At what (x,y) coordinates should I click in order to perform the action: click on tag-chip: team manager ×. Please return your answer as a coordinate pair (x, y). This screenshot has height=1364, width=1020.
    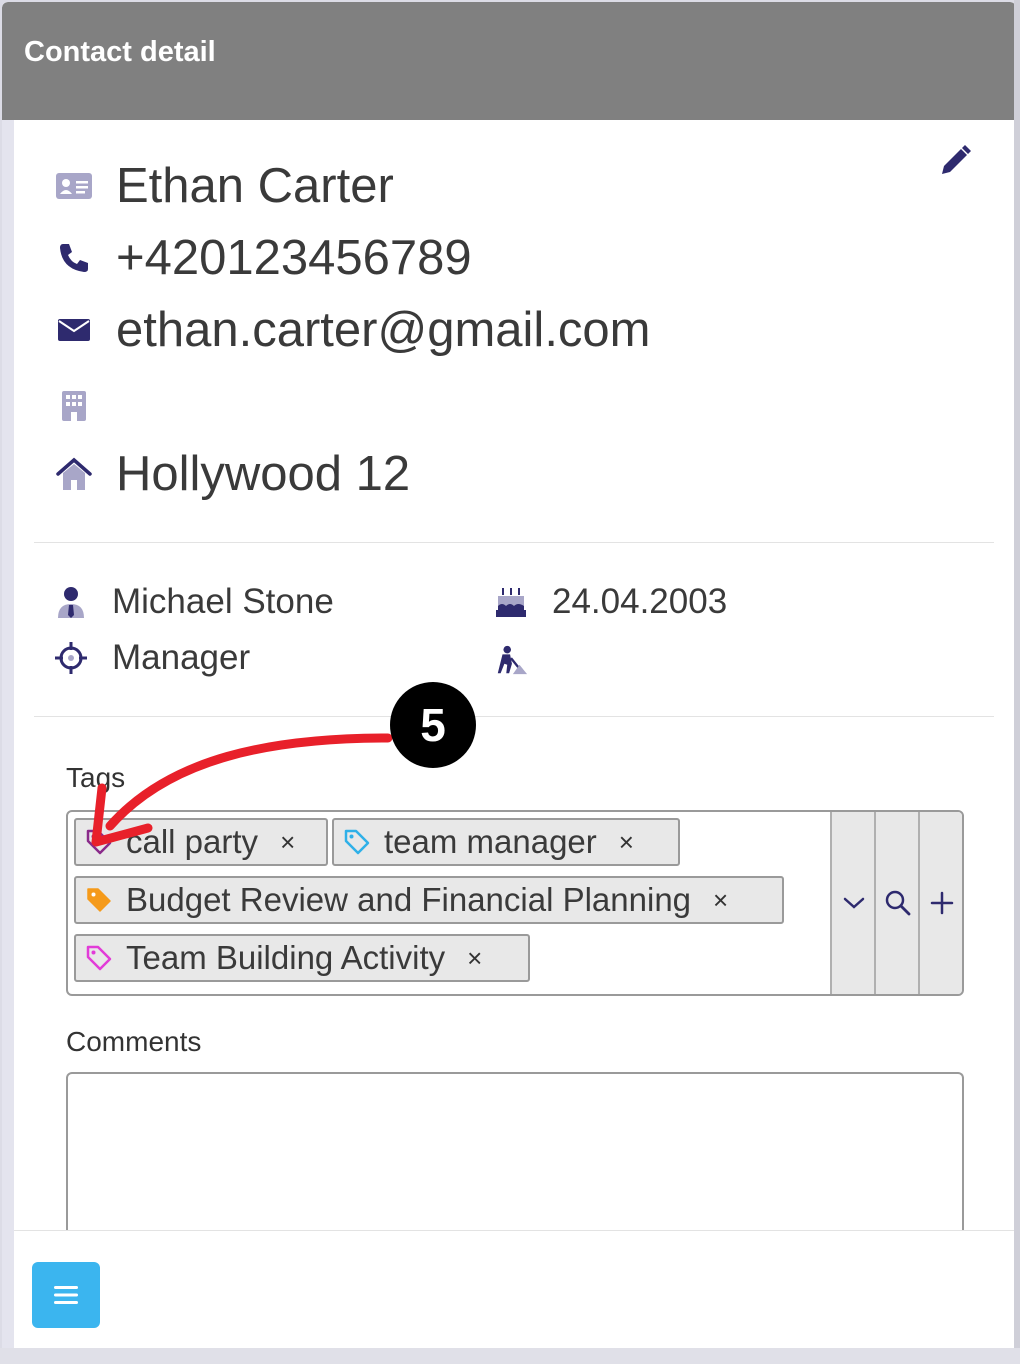
    Looking at the image, I should click on (506, 842).